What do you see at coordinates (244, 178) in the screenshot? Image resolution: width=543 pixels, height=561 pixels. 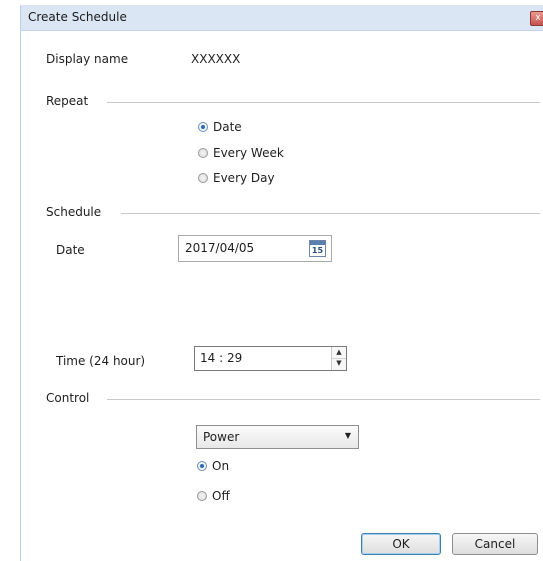 I see `repeat-option-label: Every Day` at bounding box center [244, 178].